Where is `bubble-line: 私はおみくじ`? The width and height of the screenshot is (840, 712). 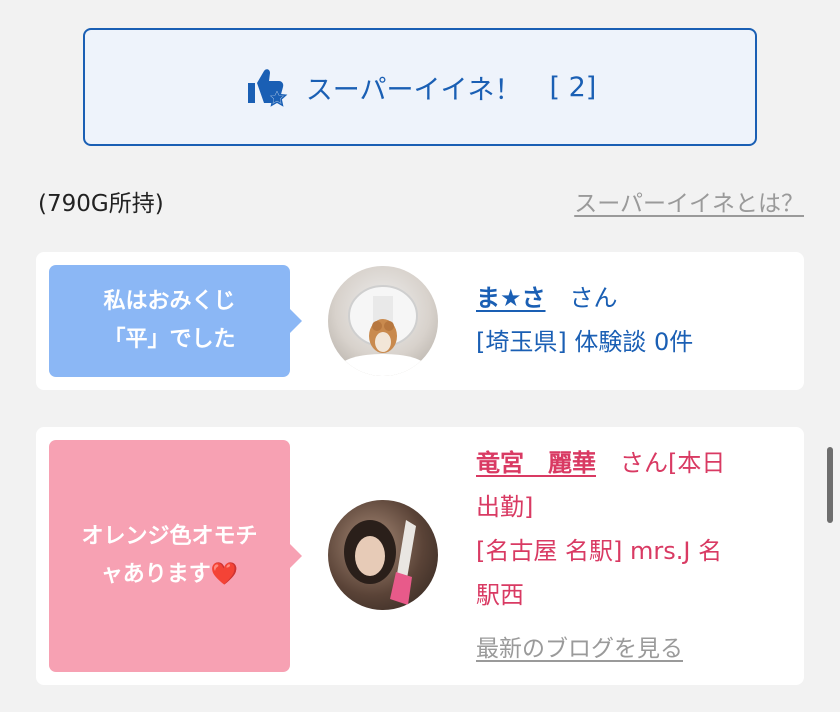 bubble-line: 私はおみくじ is located at coordinates (169, 301).